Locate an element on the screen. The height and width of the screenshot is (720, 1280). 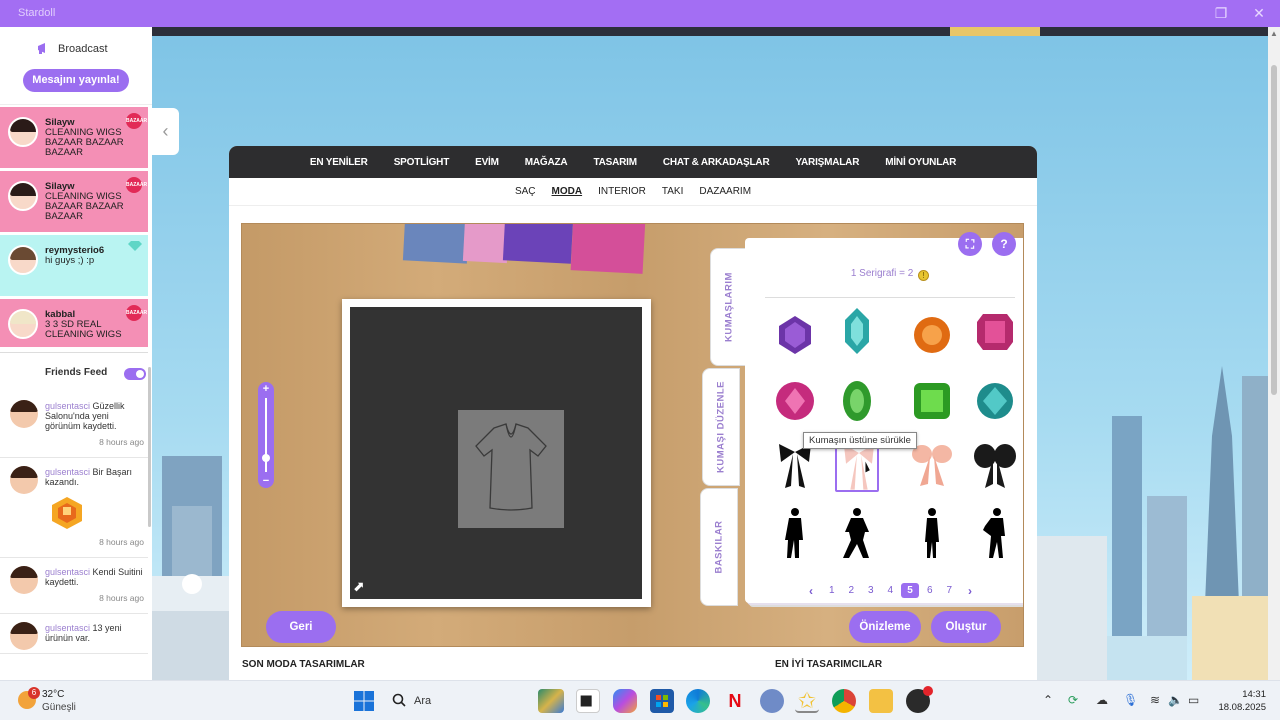
design-canvas: ⬈ is located at coordinates (496, 453).